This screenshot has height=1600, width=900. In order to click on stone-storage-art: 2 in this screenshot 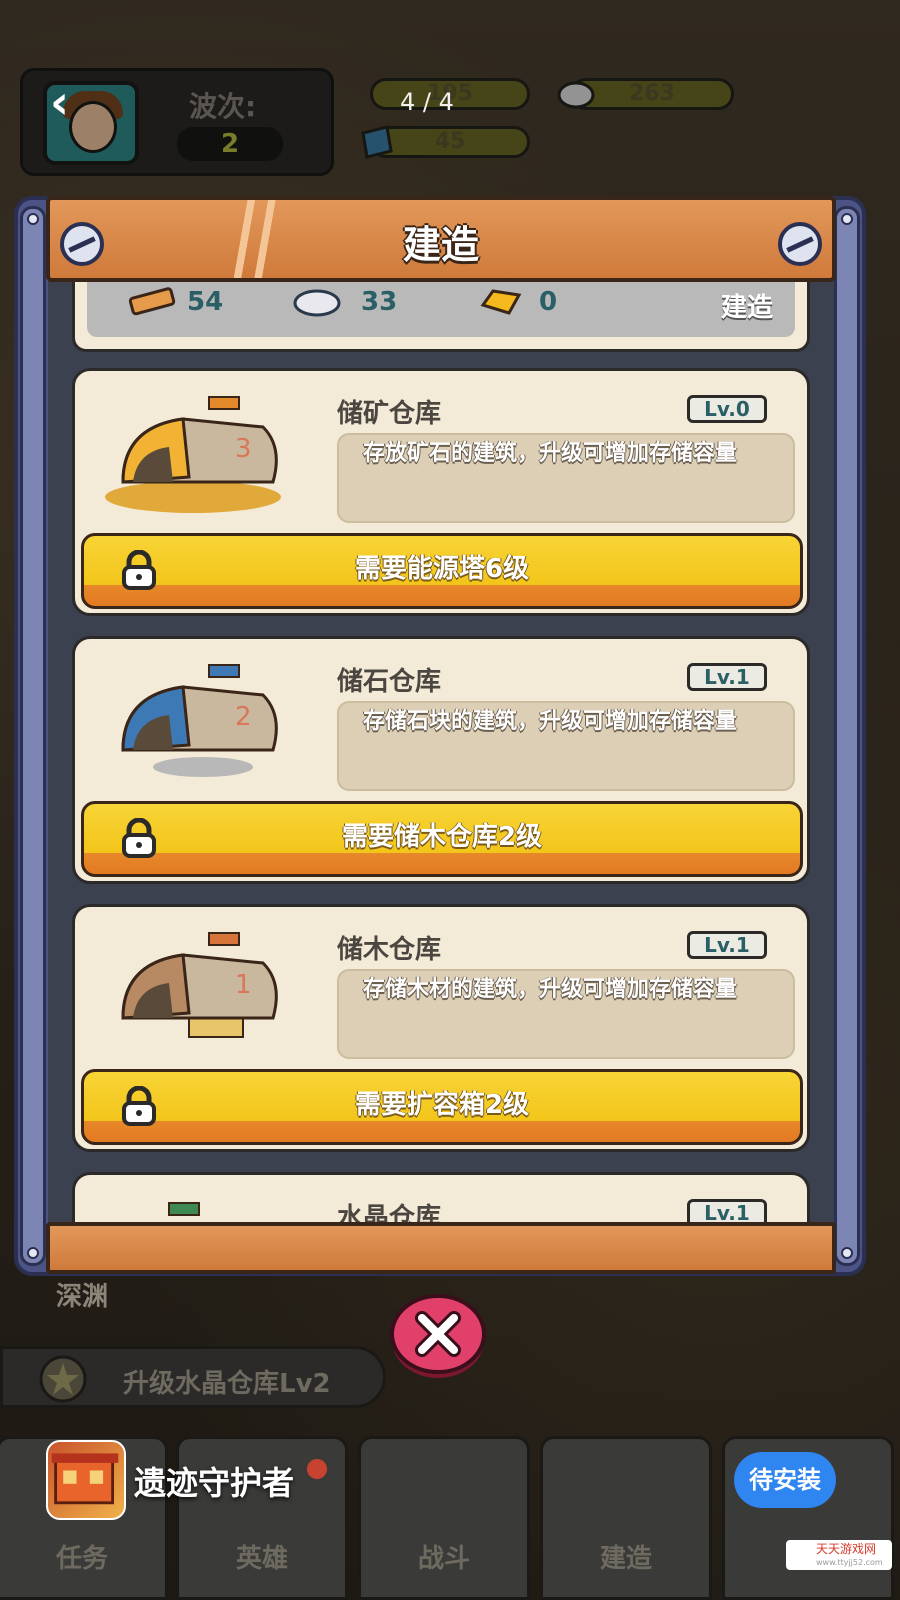, I will do `click(199, 720)`.